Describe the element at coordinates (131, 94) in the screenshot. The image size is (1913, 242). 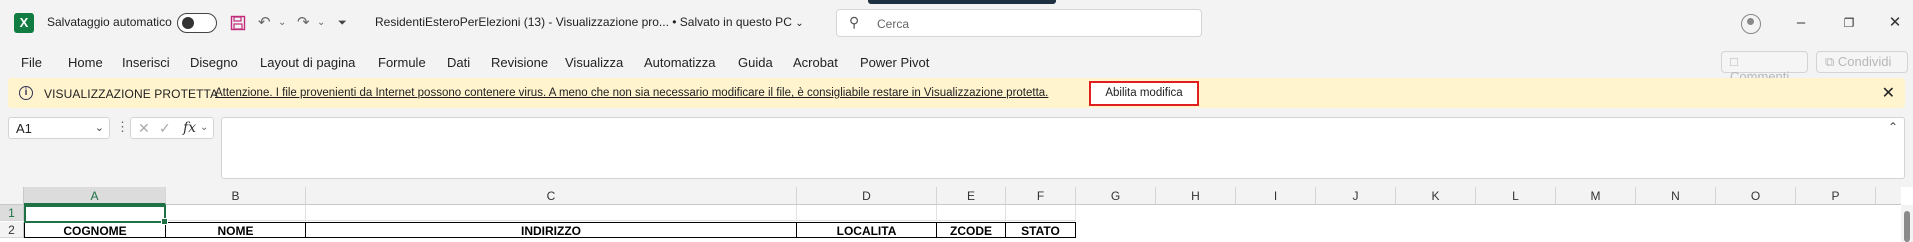
I see `protected-view-title: VISUALIZZAZIONE PROTETTA` at that location.